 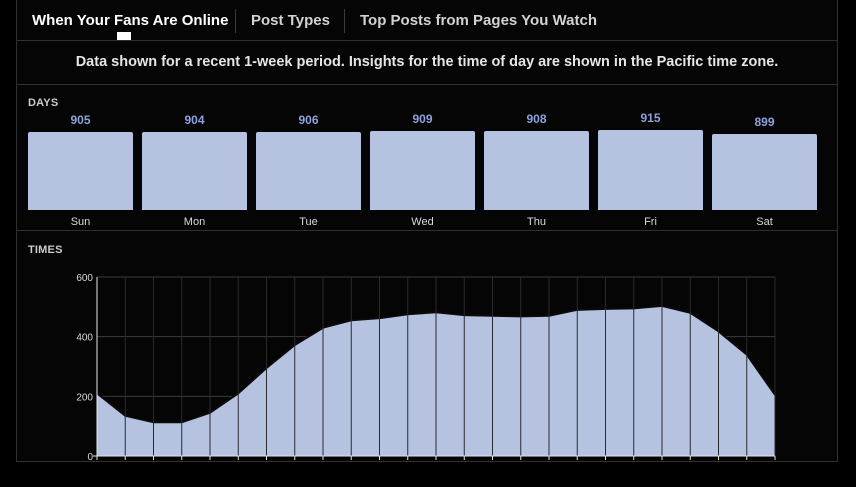 What do you see at coordinates (650, 222) in the screenshot?
I see `day-label: Fri` at bounding box center [650, 222].